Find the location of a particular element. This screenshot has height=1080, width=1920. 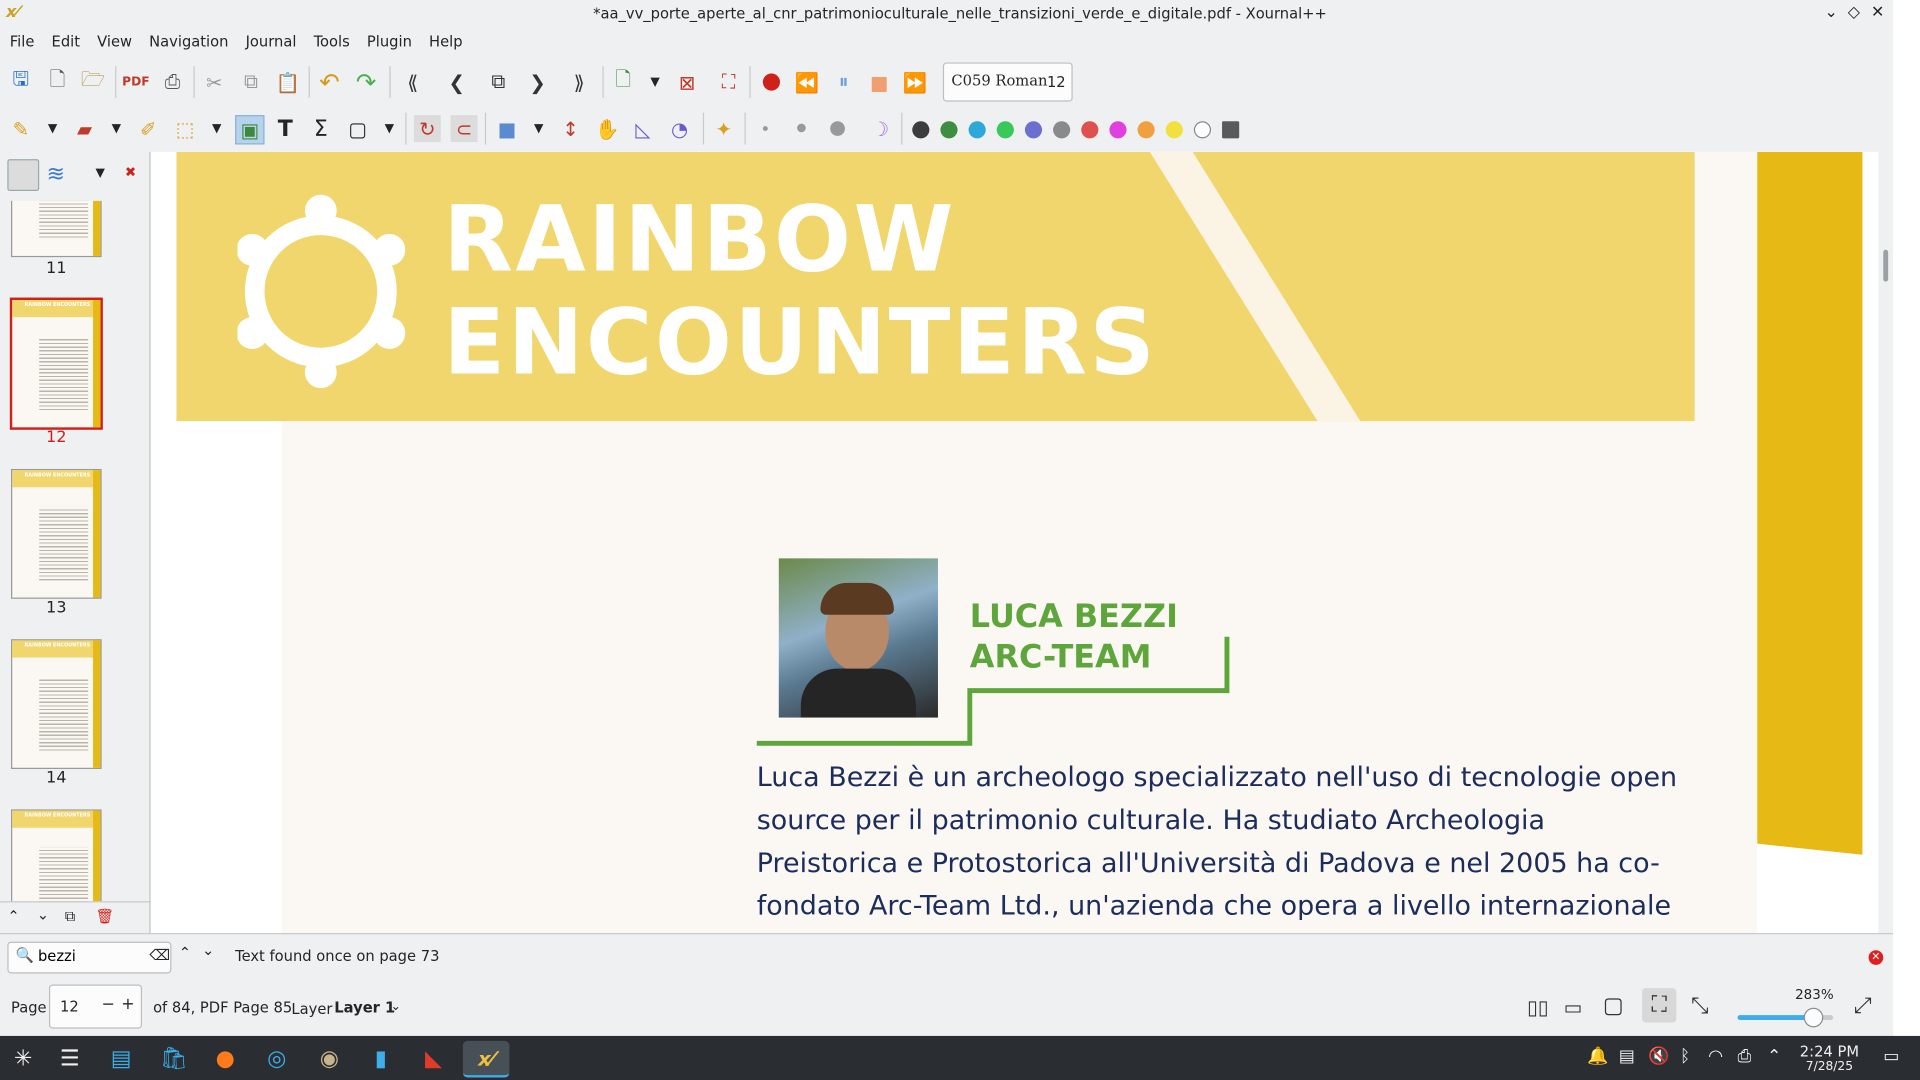

menu-journal: Journal is located at coordinates (270, 39).